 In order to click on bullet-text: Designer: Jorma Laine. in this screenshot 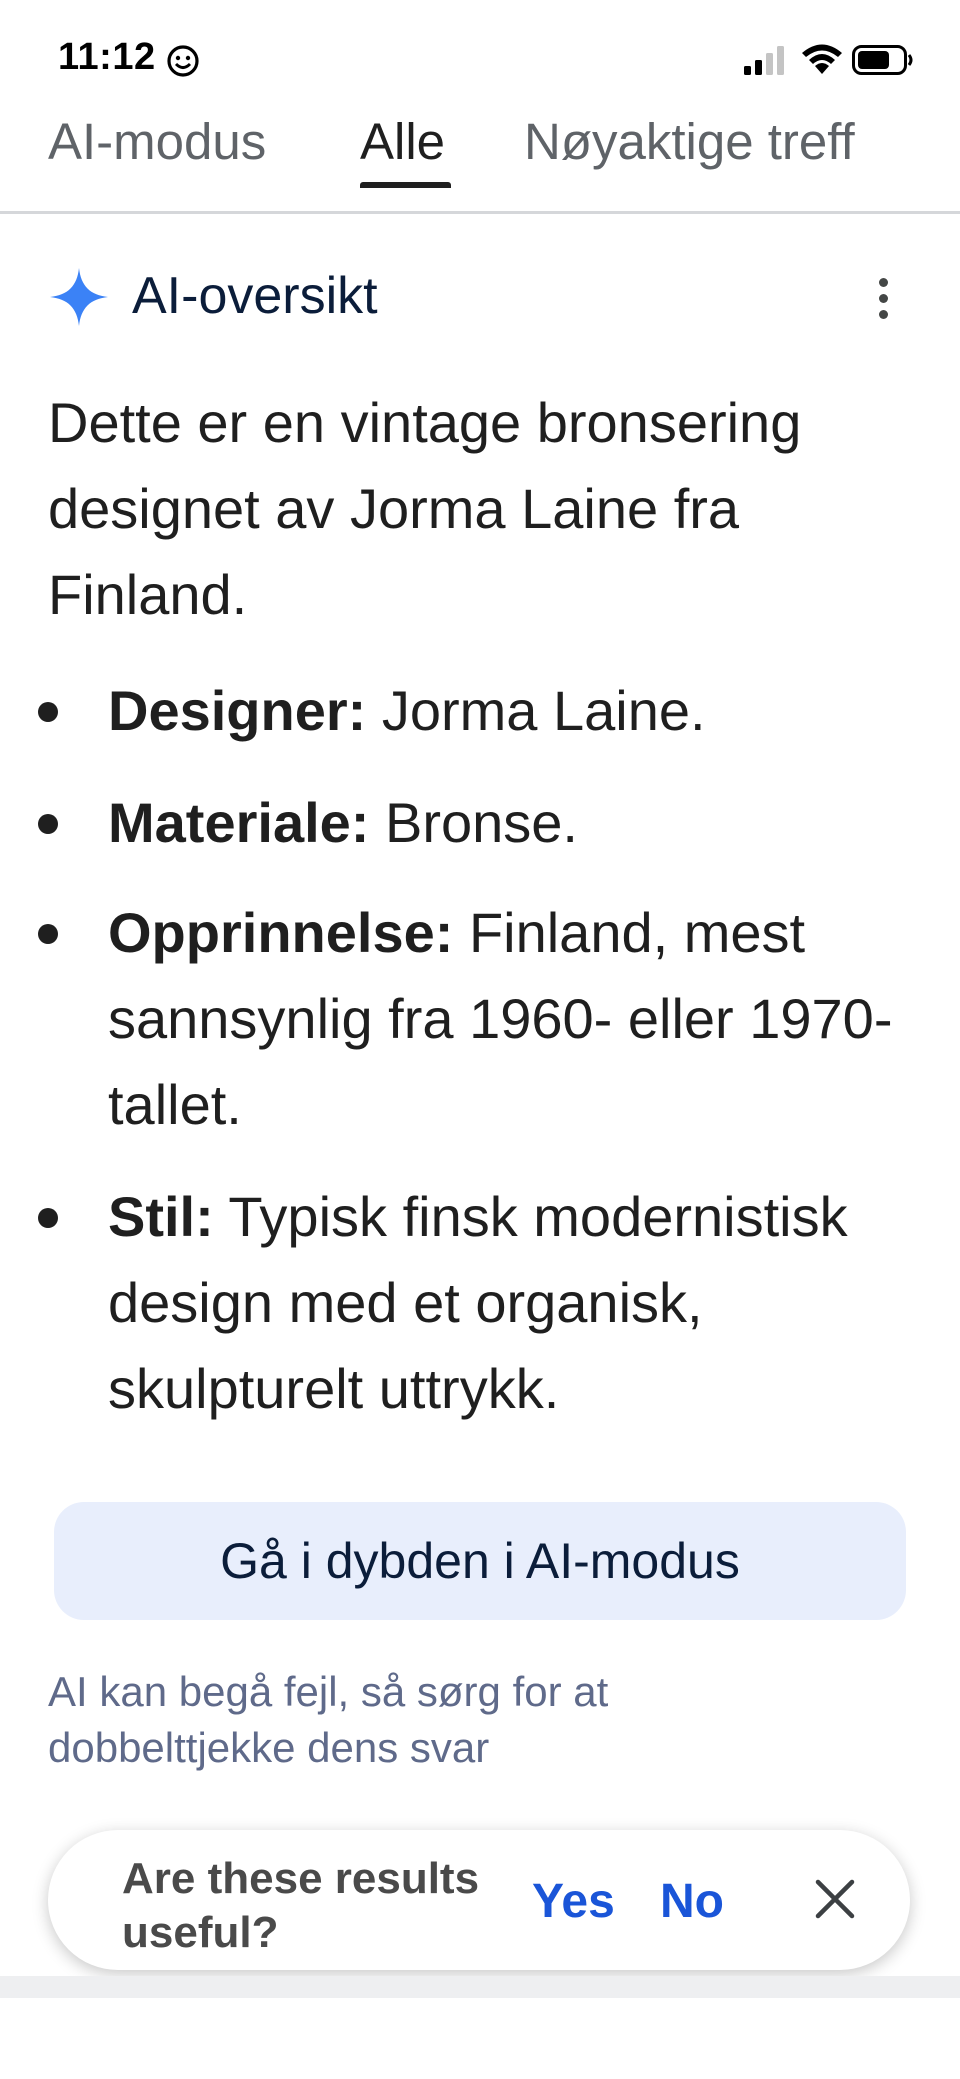, I will do `click(518, 711)`.